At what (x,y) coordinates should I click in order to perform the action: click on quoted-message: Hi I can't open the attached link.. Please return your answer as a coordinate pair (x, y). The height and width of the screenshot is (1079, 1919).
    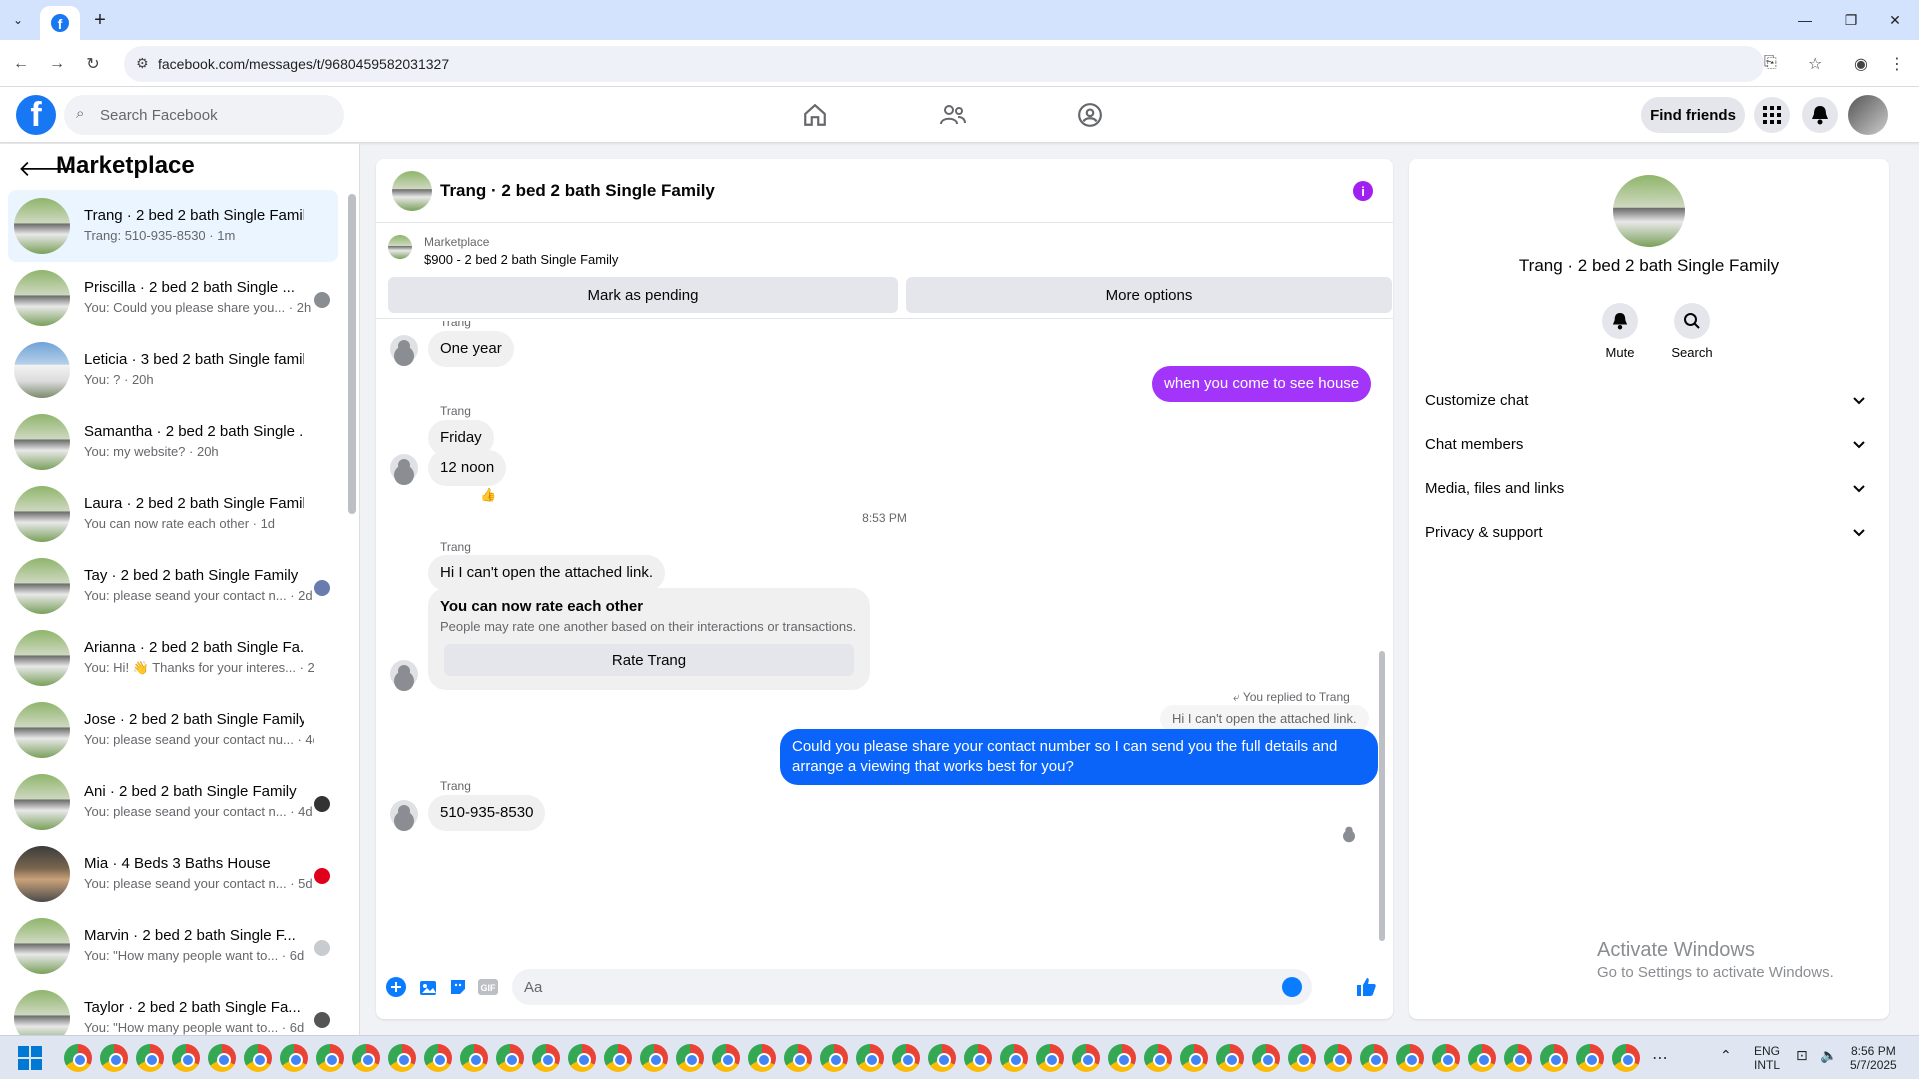
    Looking at the image, I should click on (1264, 718).